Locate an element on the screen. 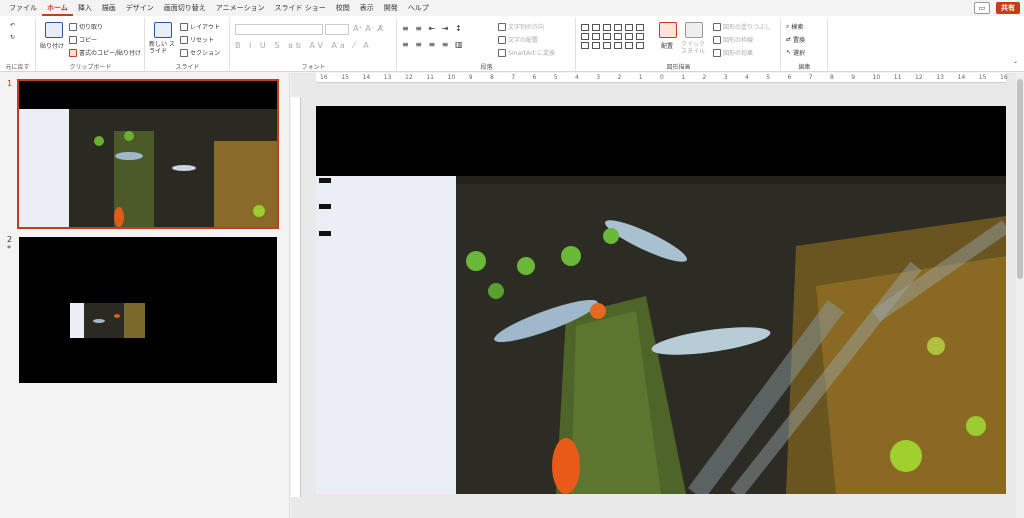 This screenshot has width=1024, height=518. menu-tab: 画面切り替え is located at coordinates (185, 8).